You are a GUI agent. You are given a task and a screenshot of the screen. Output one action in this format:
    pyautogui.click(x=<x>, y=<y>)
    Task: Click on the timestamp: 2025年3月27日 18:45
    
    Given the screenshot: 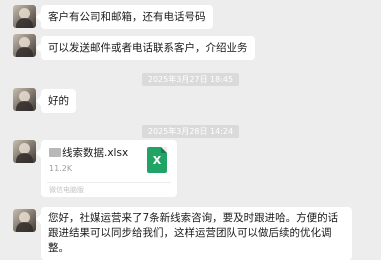 What is the action you would take?
    pyautogui.click(x=190, y=76)
    